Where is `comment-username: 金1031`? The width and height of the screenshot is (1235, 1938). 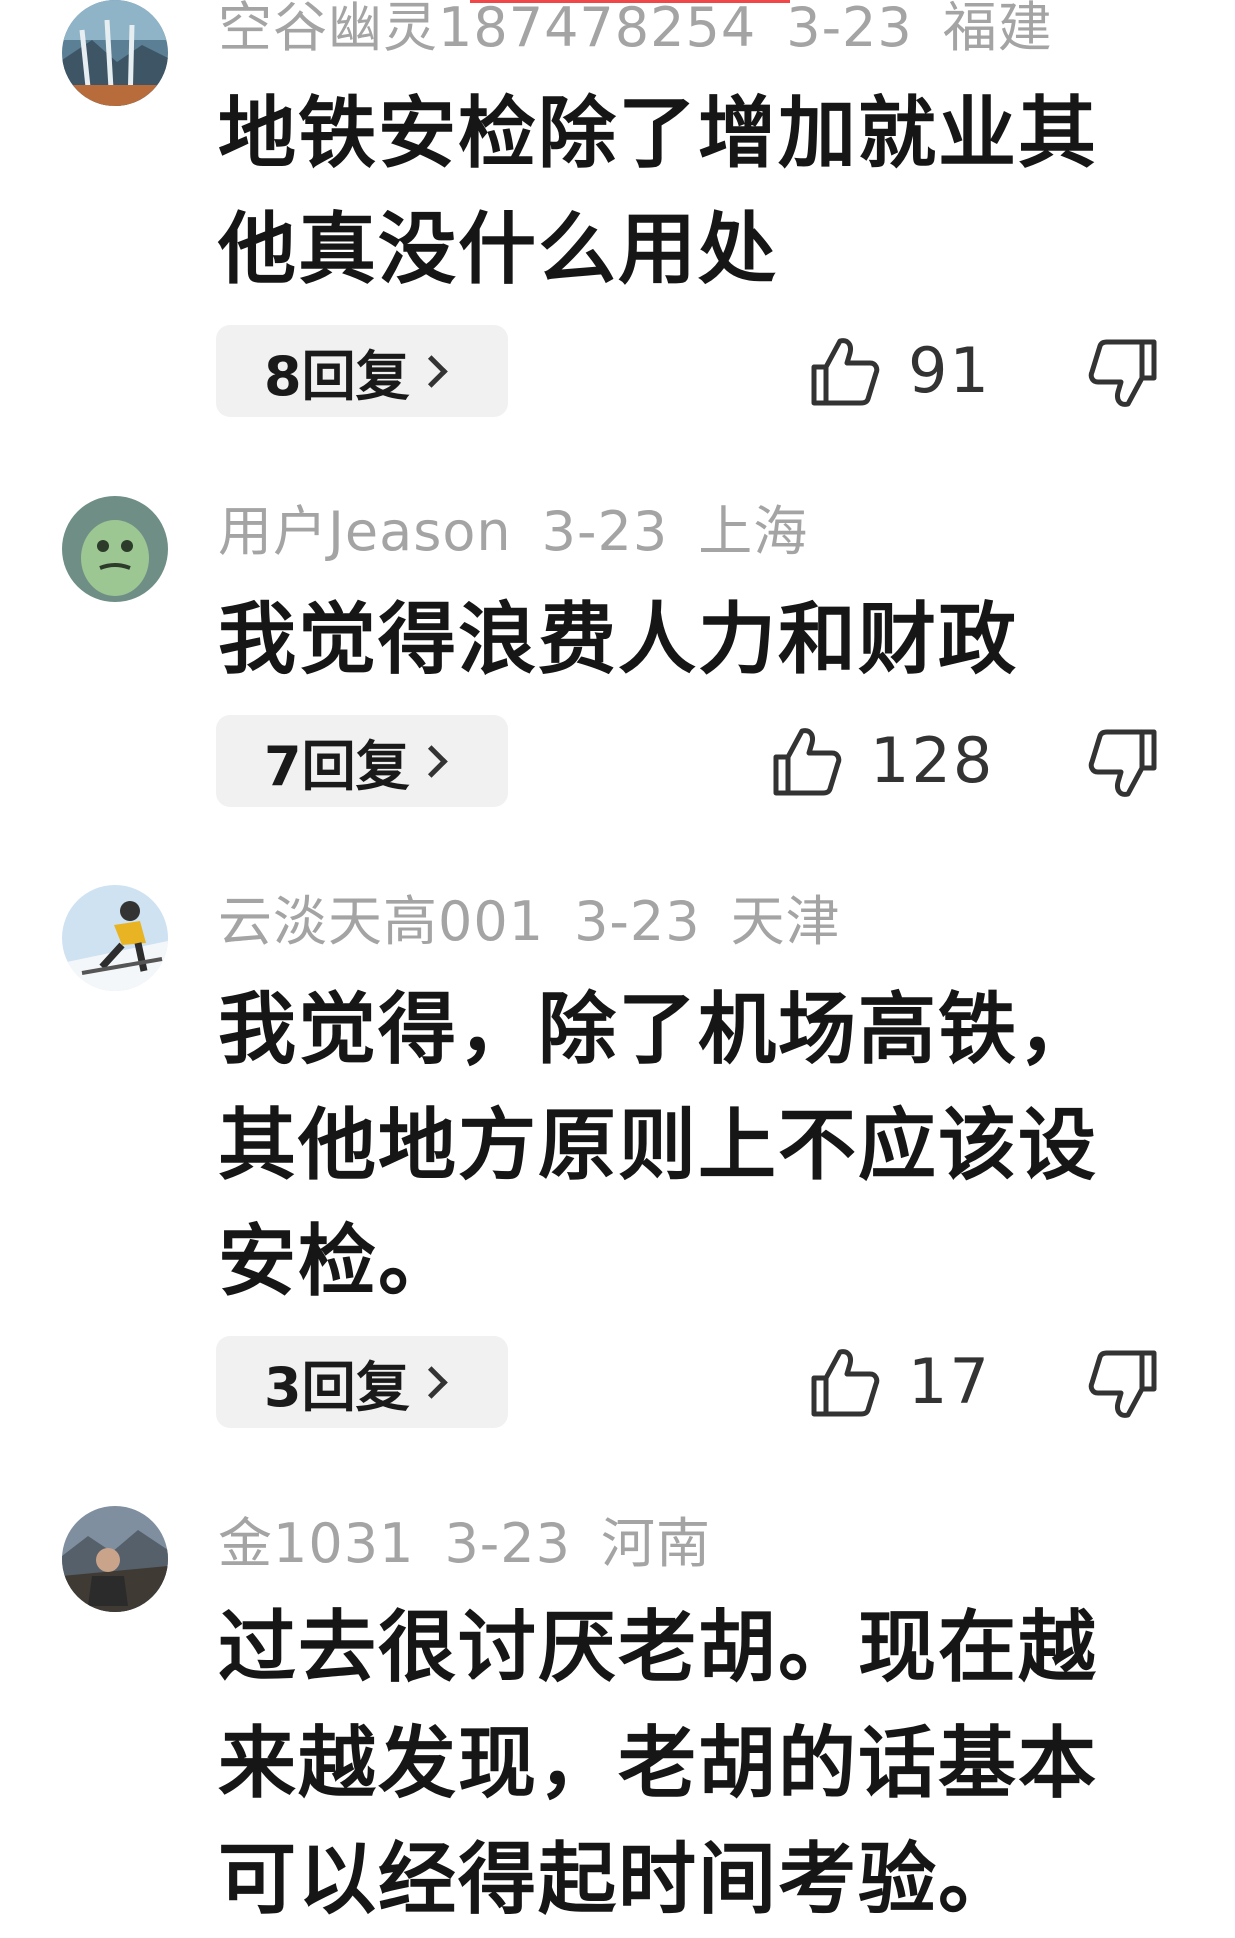 comment-username: 金1031 is located at coordinates (316, 1543).